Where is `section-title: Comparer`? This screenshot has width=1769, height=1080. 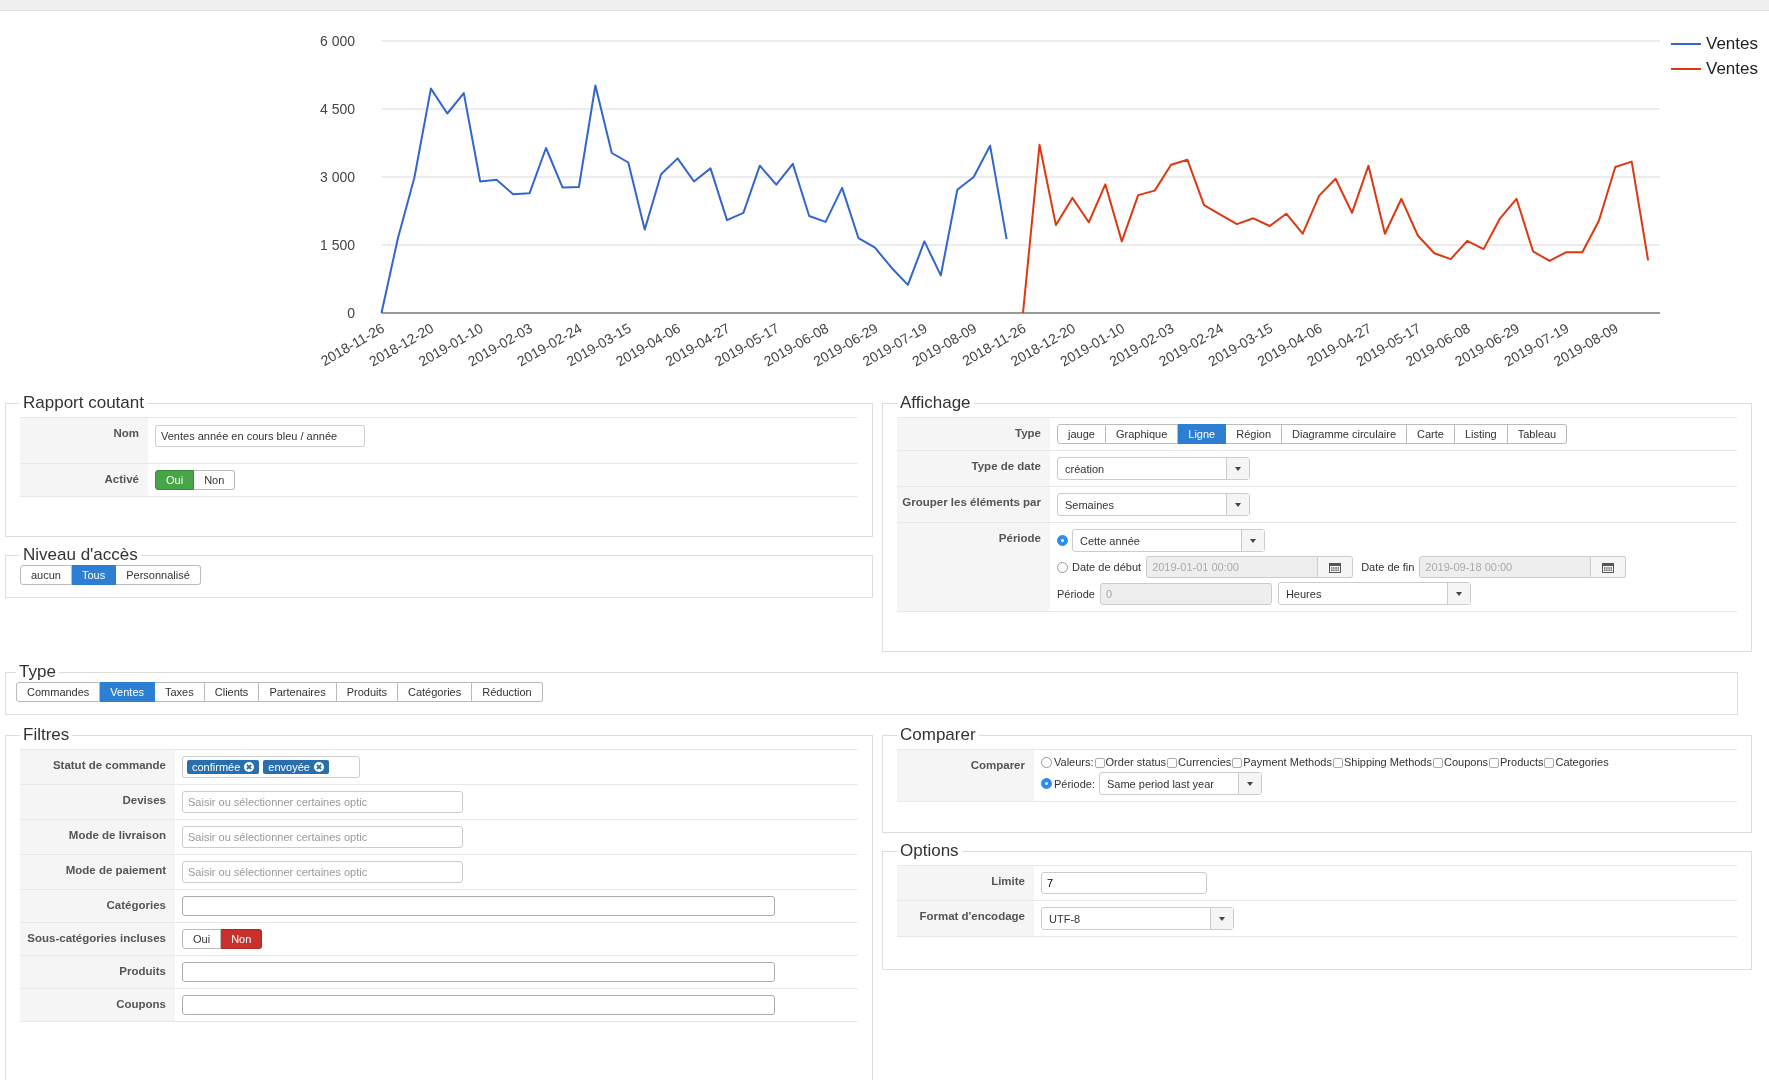
section-title: Comparer is located at coordinates (938, 735).